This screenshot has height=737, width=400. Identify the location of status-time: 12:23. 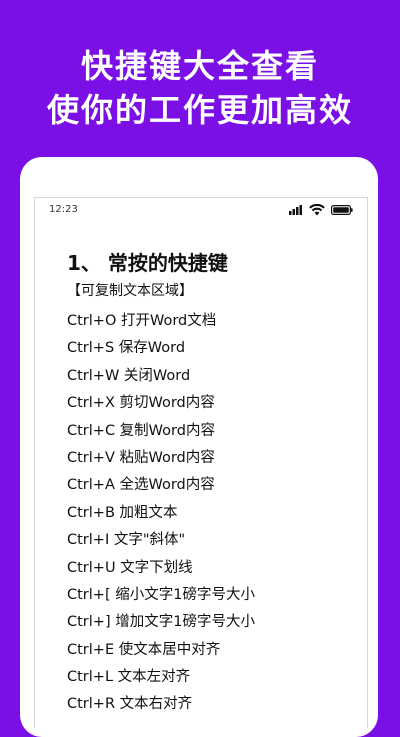
(63, 209).